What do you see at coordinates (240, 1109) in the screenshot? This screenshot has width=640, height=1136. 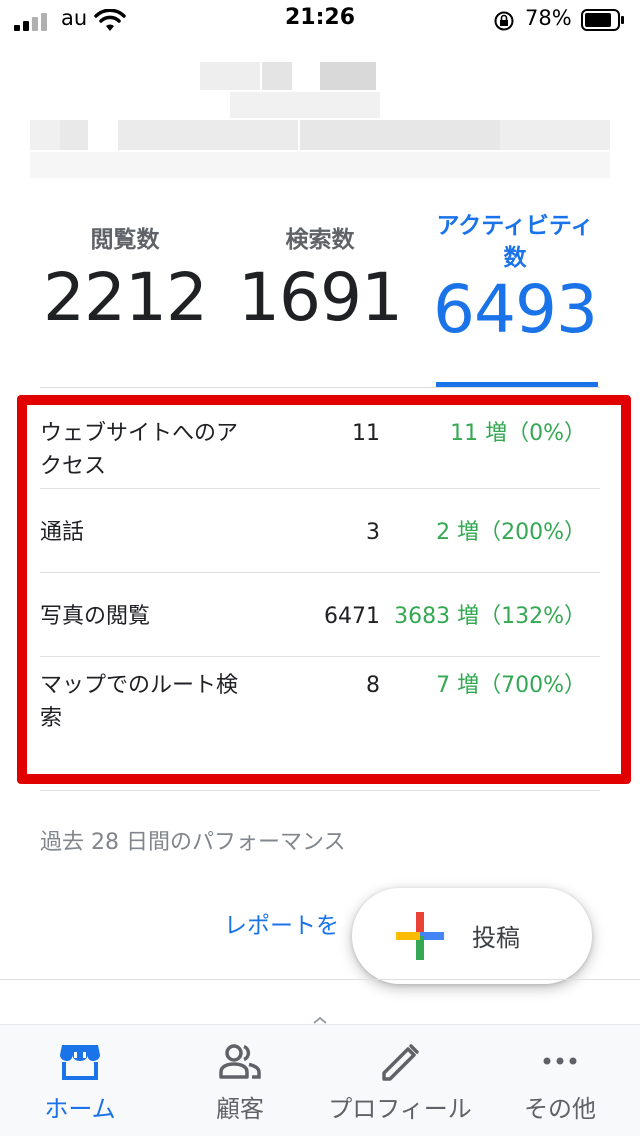 I see `nav-label: 顧客` at bounding box center [240, 1109].